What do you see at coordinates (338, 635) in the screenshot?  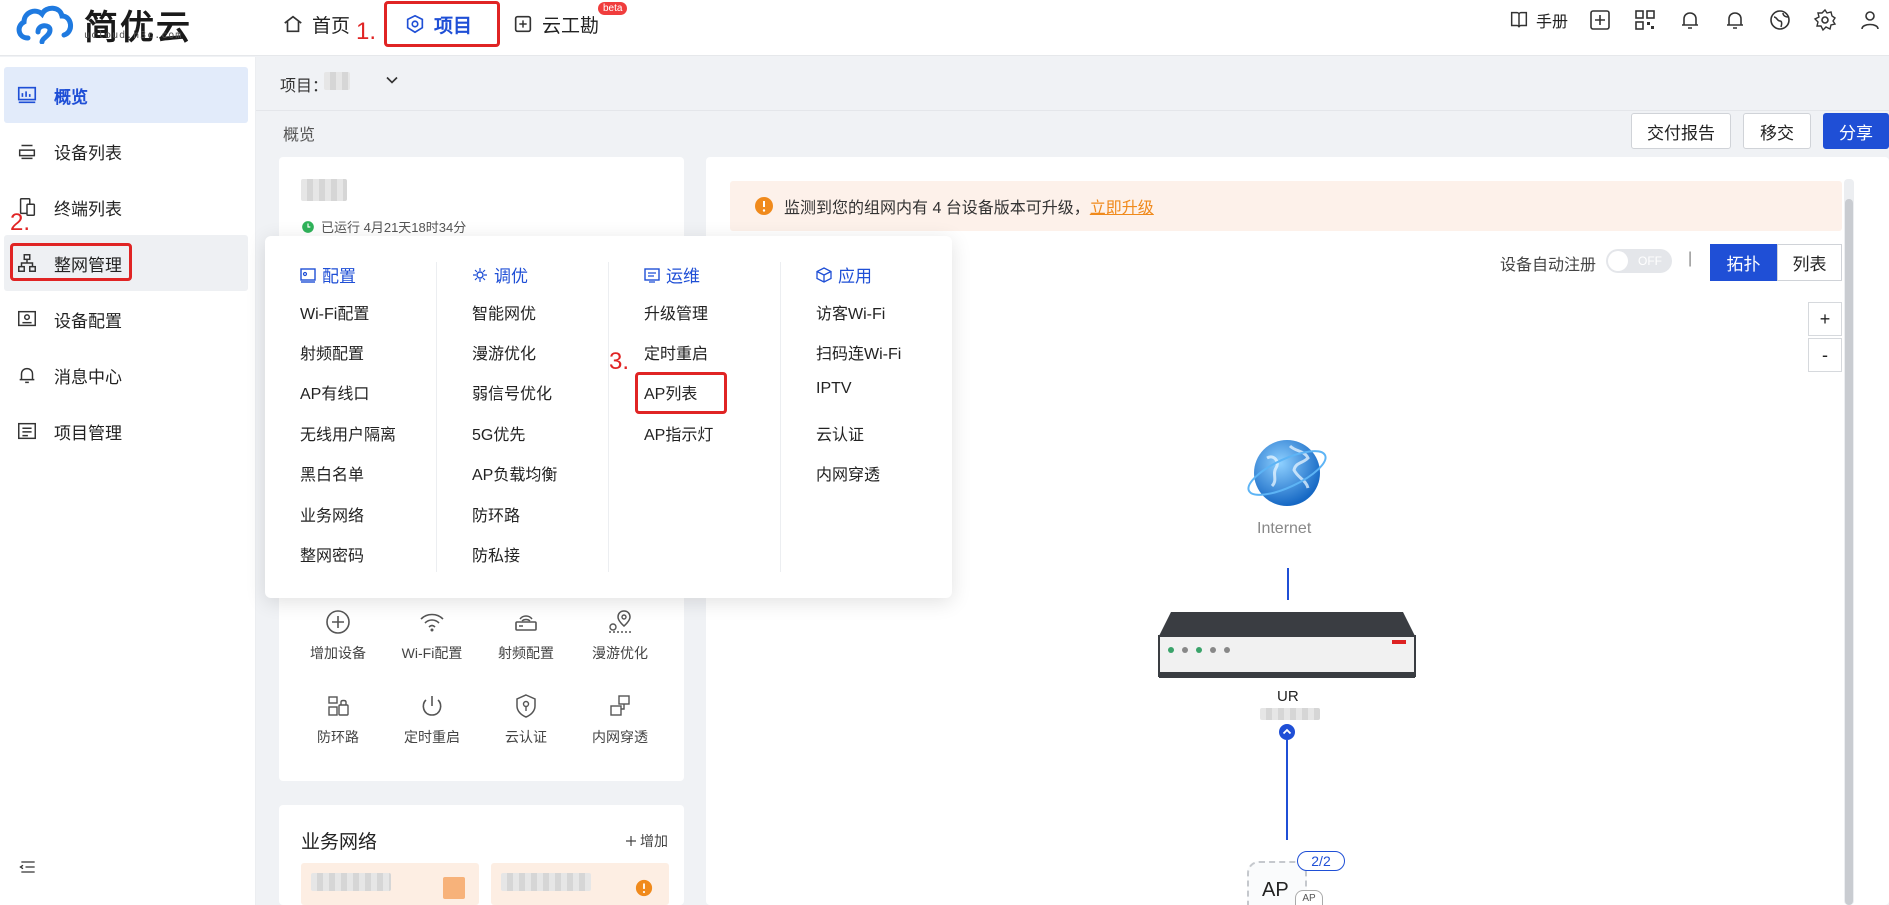 I see `quick-action-add-device: 增加设备` at bounding box center [338, 635].